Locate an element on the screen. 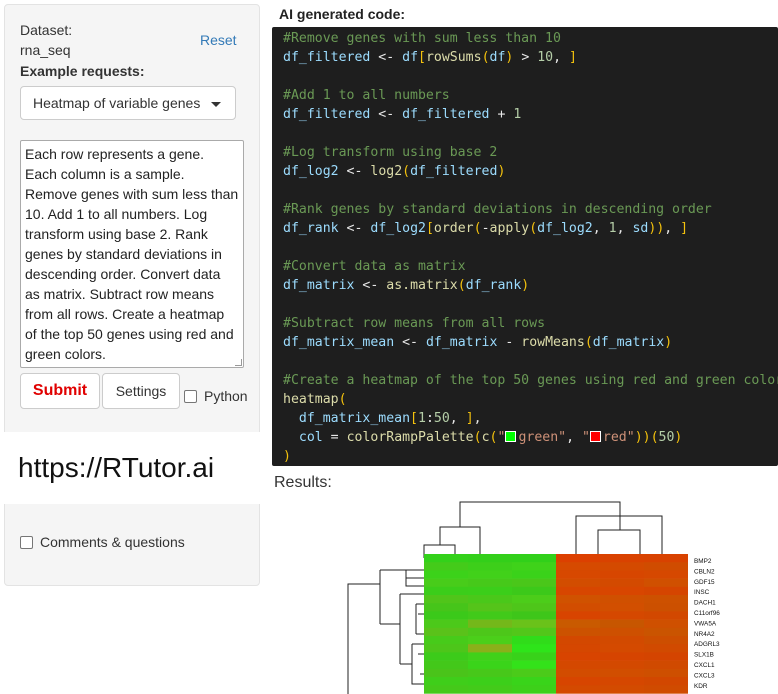 The image size is (778, 694). column-dendrogram is located at coordinates (543, 529).